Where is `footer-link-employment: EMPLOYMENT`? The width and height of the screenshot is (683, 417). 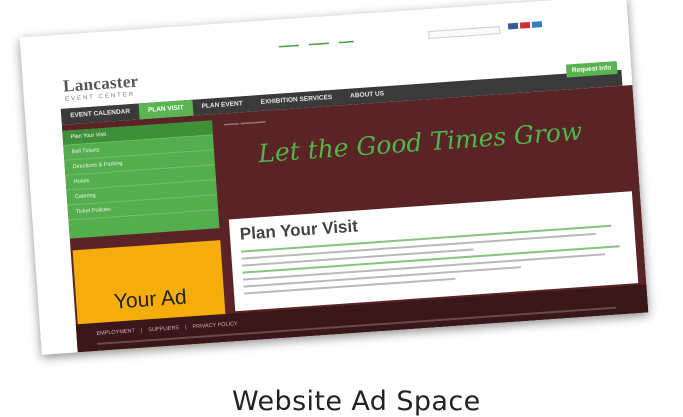
footer-link-employment: EMPLOYMENT is located at coordinates (115, 332).